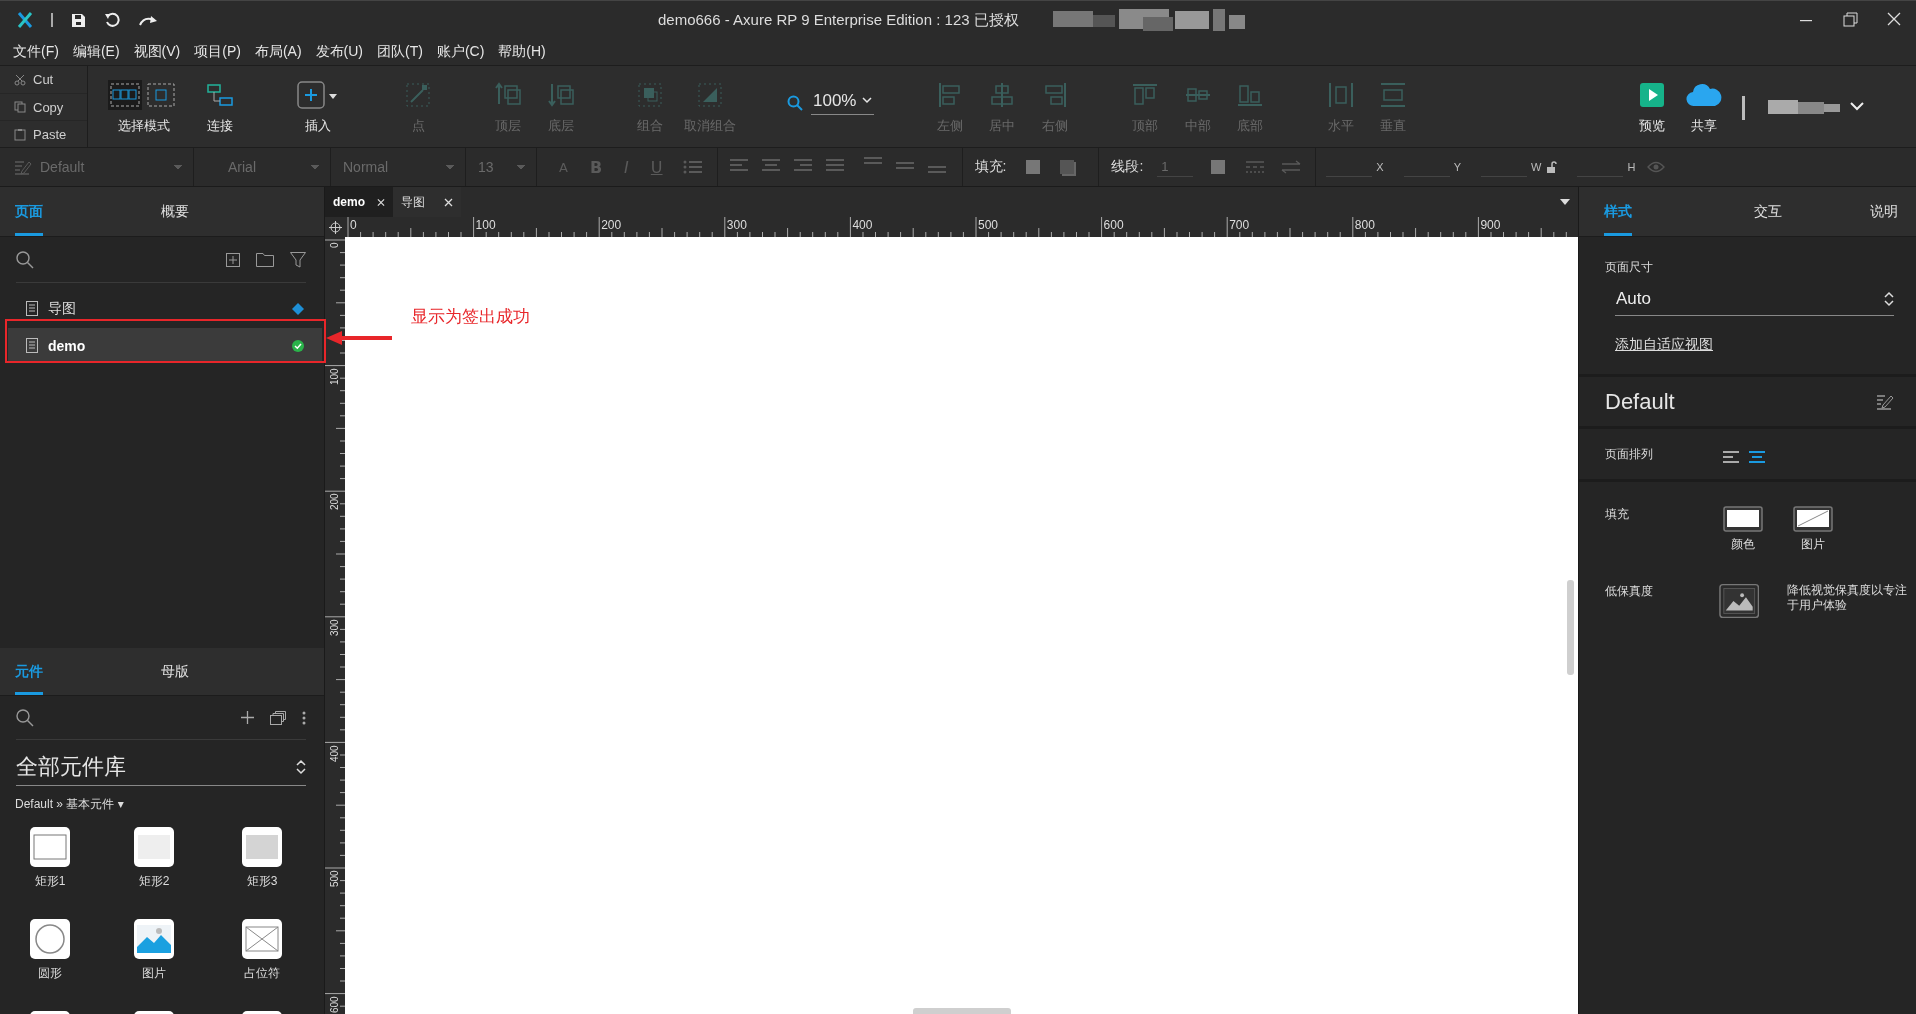  I want to click on ruler-label: 400, so click(862, 225).